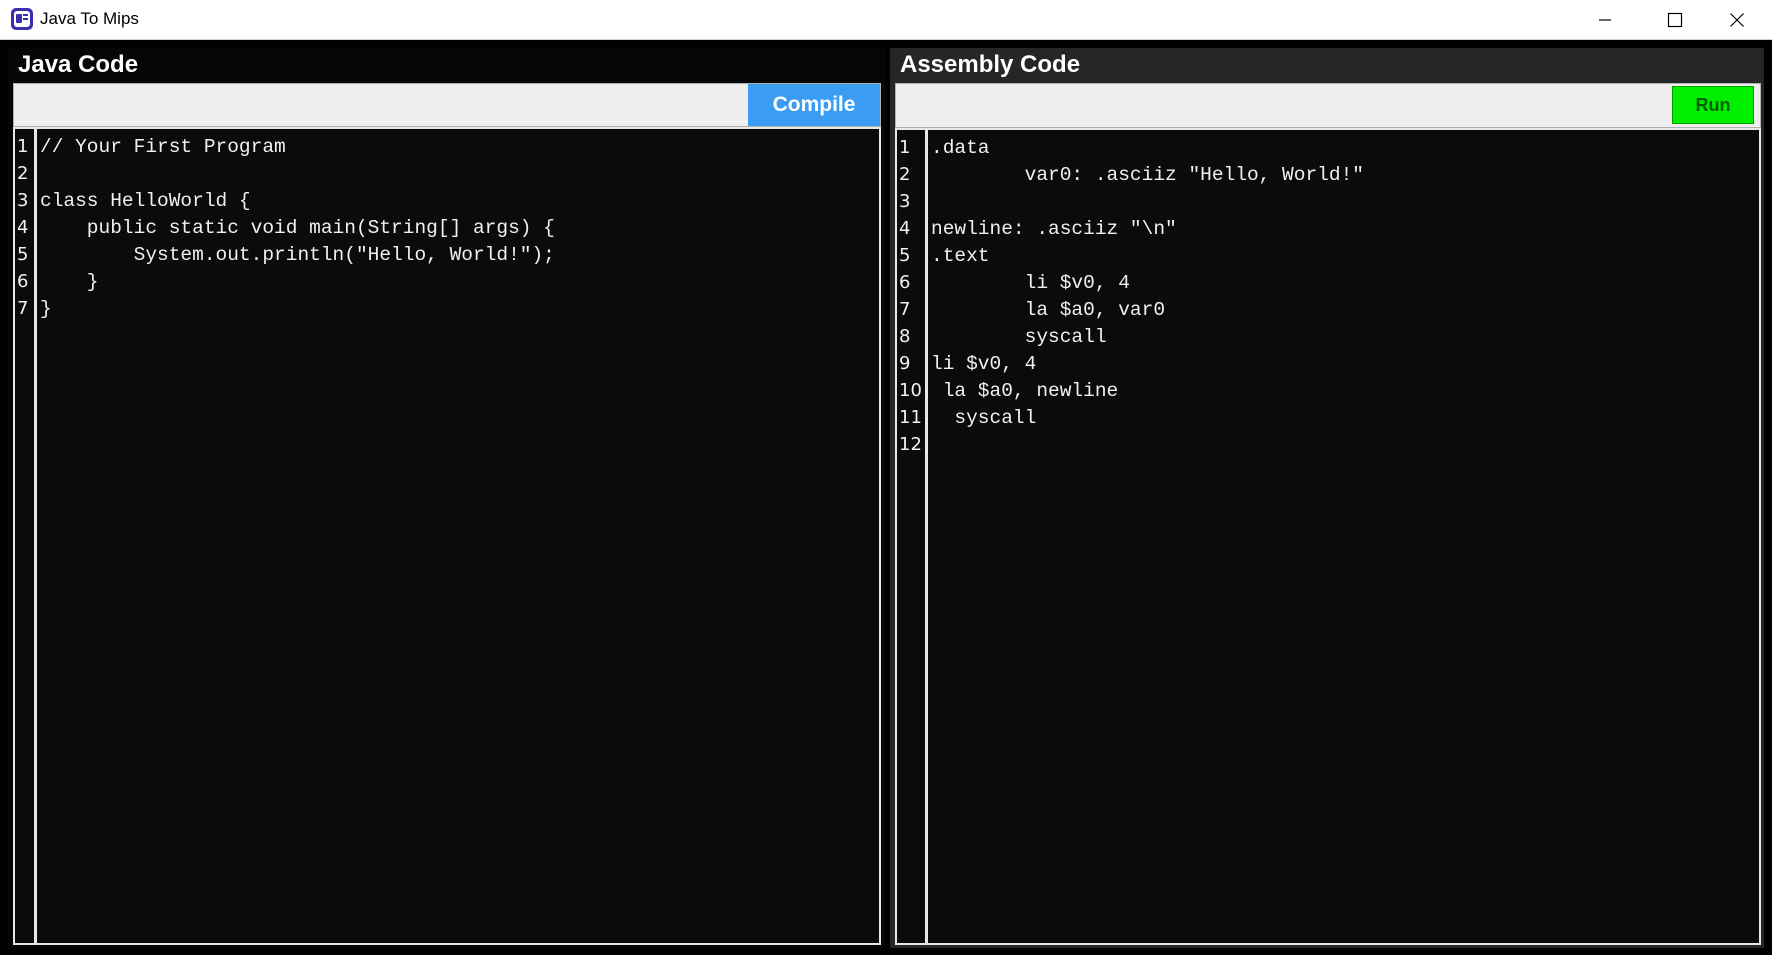 The width and height of the screenshot is (1772, 955). What do you see at coordinates (886, 20) in the screenshot?
I see `title-bar: Java To Mips` at bounding box center [886, 20].